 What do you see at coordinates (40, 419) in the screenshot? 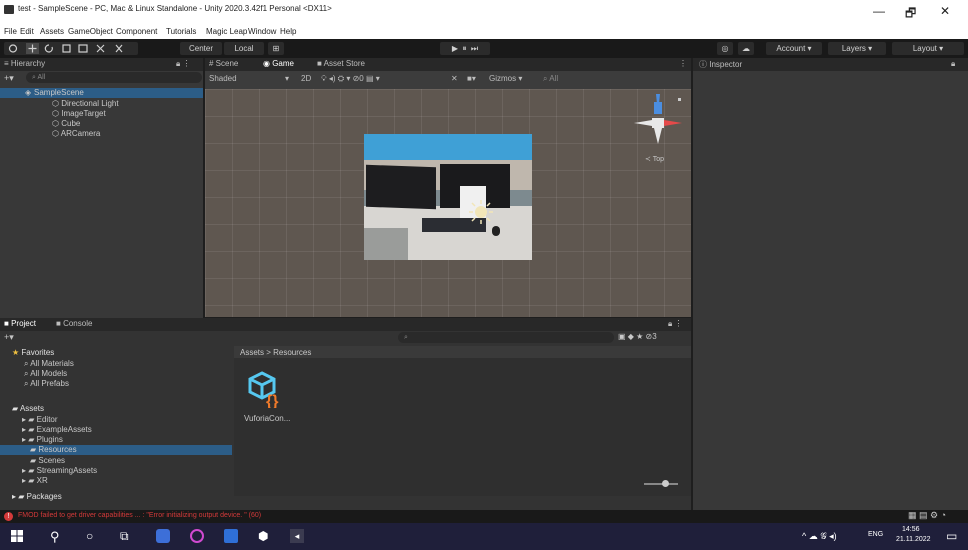
I see `folder-item: ▸ ▰ Editor` at bounding box center [40, 419].